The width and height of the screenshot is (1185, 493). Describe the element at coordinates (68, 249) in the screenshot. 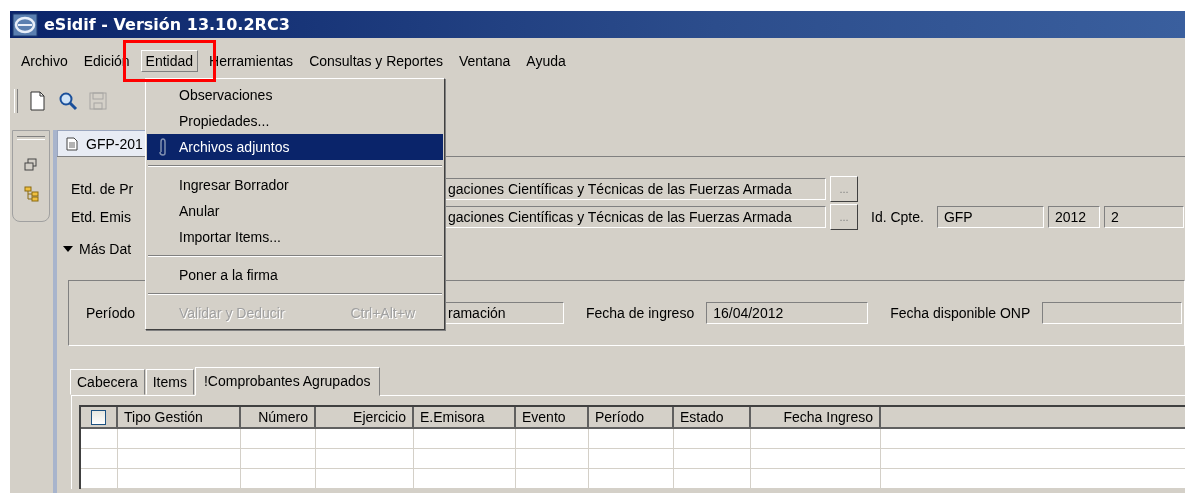

I see `collapse-arrow-icon` at that location.